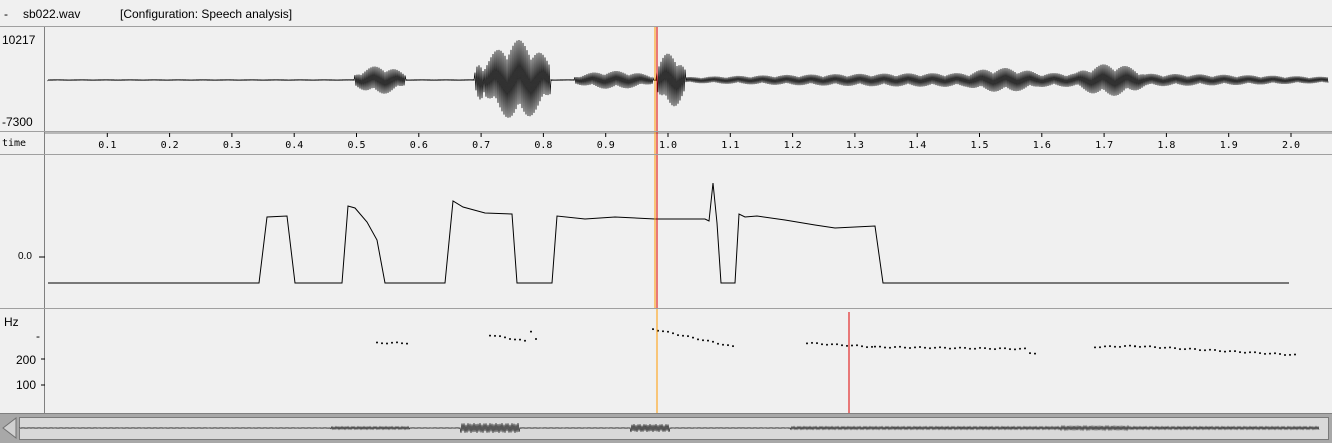 The image size is (1332, 443). I want to click on waveform-ymax-label: 10217, so click(19, 40).